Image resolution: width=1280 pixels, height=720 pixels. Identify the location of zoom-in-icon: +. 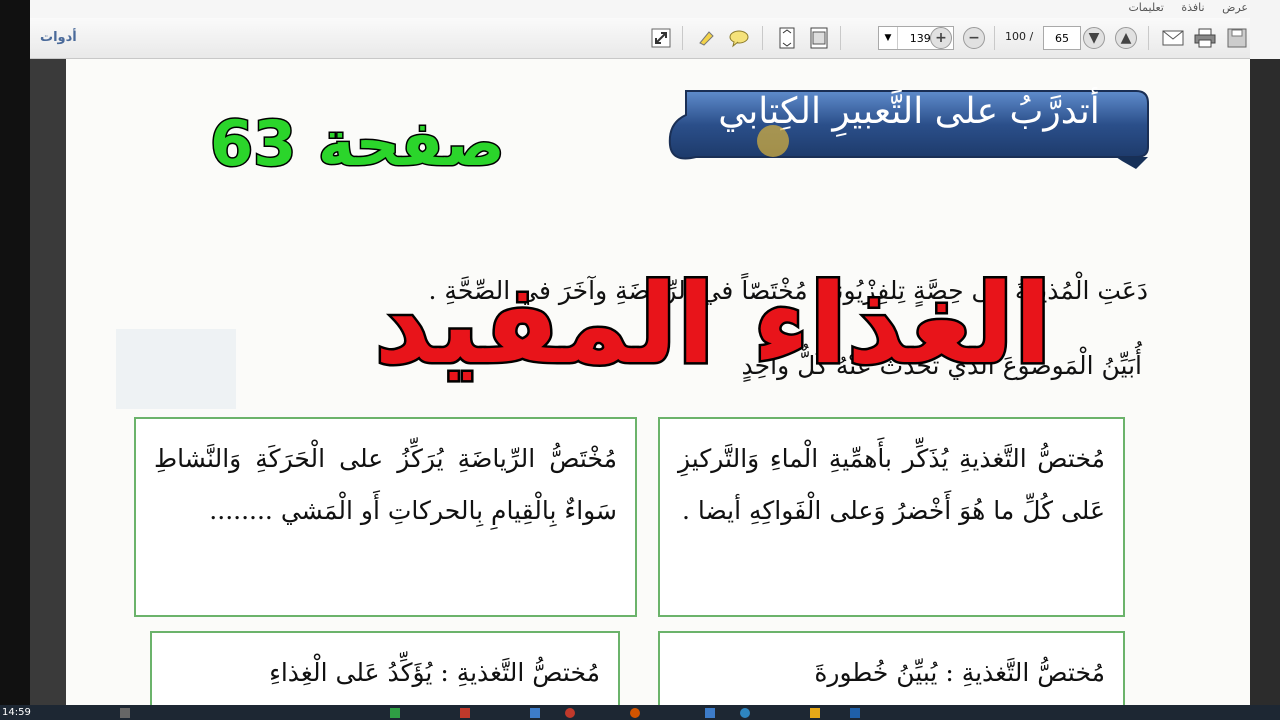
(941, 38).